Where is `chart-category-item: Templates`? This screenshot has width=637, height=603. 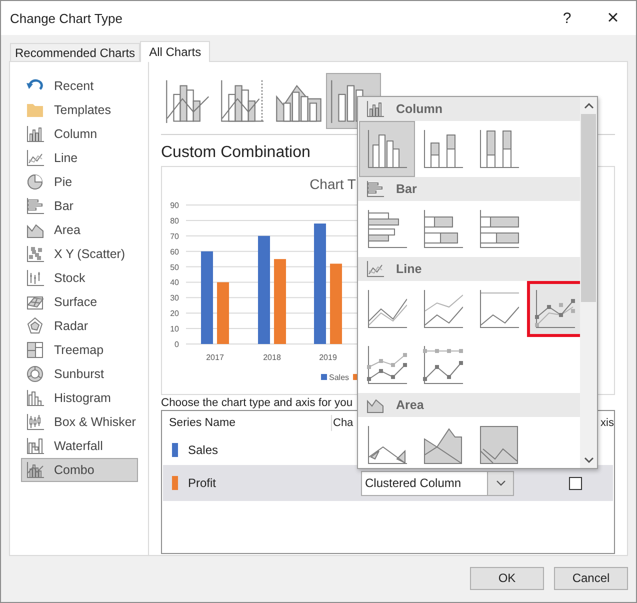
chart-category-item: Templates is located at coordinates (79, 110).